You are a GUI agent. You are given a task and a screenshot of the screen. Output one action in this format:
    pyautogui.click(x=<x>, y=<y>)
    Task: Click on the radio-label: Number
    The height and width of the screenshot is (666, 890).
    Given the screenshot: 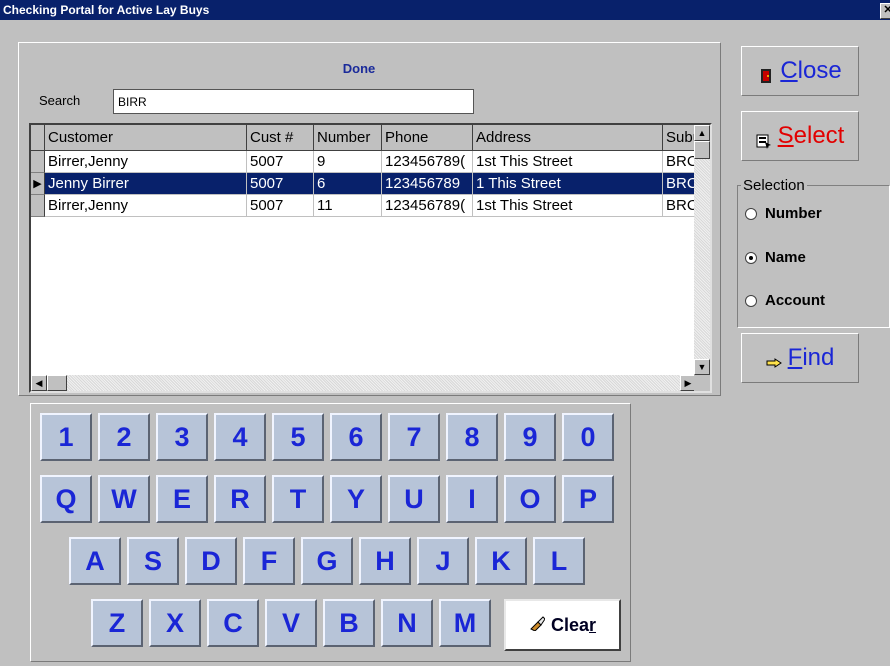 What is the action you would take?
    pyautogui.click(x=793, y=213)
    